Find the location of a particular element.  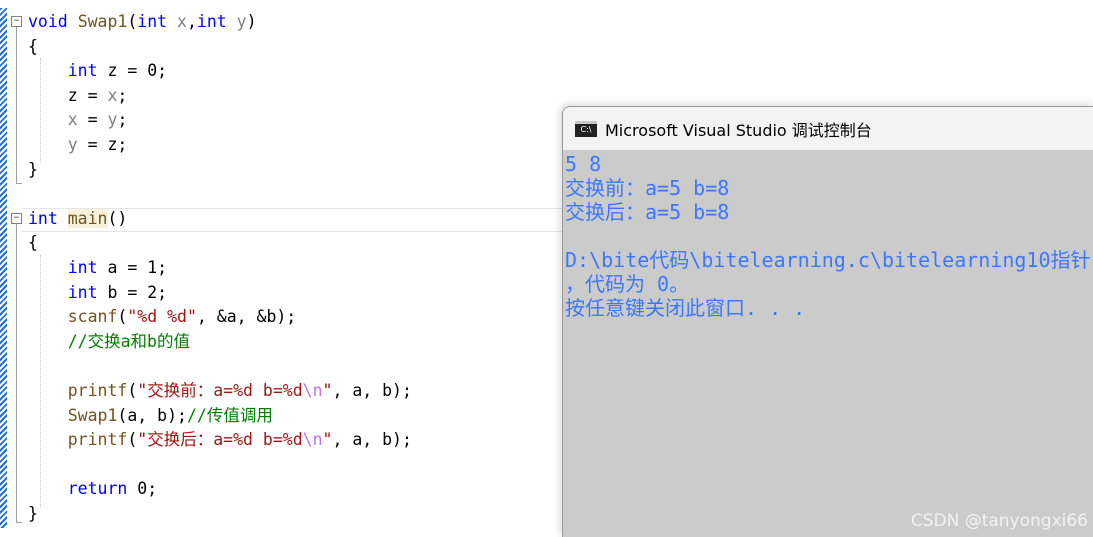

code-token: "%d %d" is located at coordinates (162, 317).